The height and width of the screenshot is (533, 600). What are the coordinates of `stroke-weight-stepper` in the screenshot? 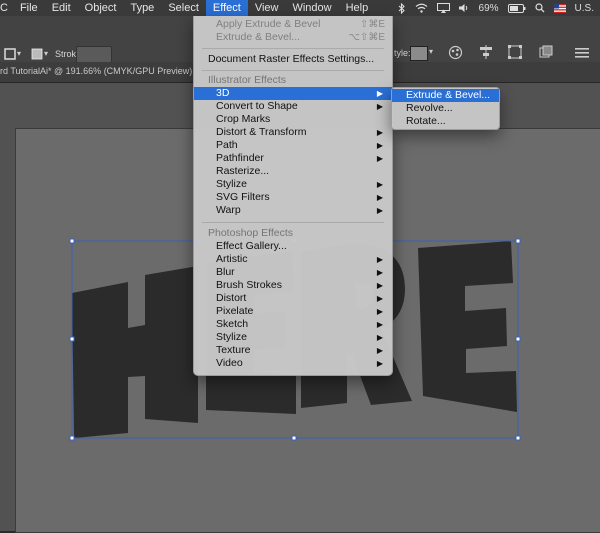 It's located at (94, 54).